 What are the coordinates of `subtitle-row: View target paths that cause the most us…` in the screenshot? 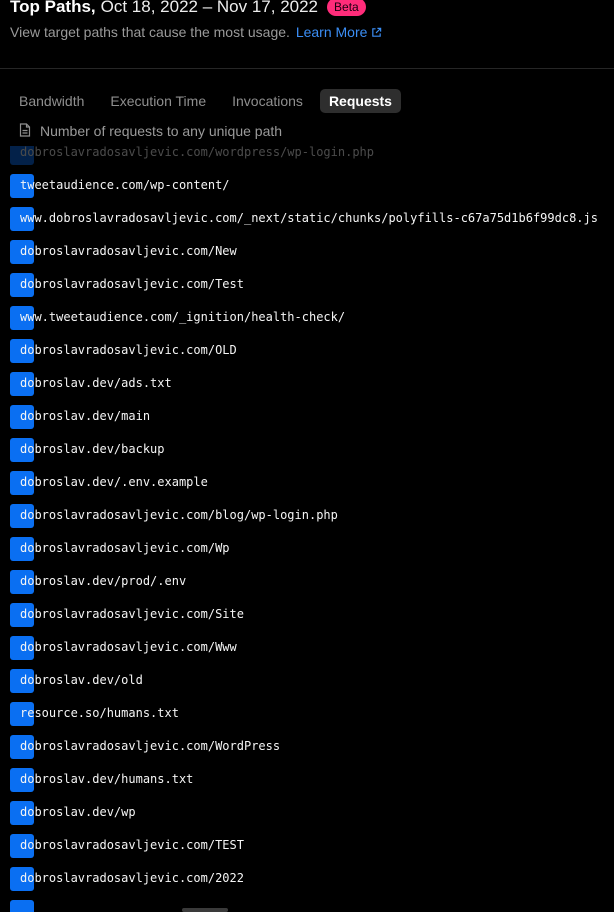 It's located at (310, 32).